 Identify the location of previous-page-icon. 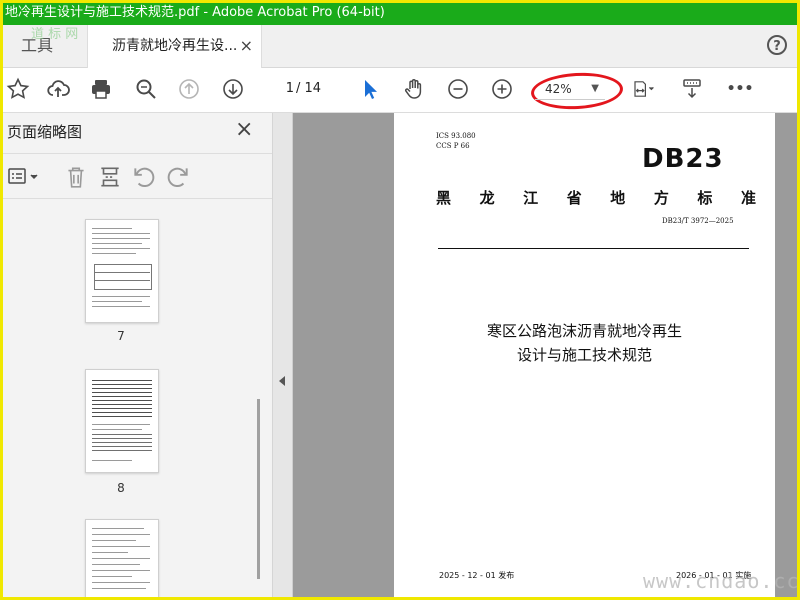
(189, 89).